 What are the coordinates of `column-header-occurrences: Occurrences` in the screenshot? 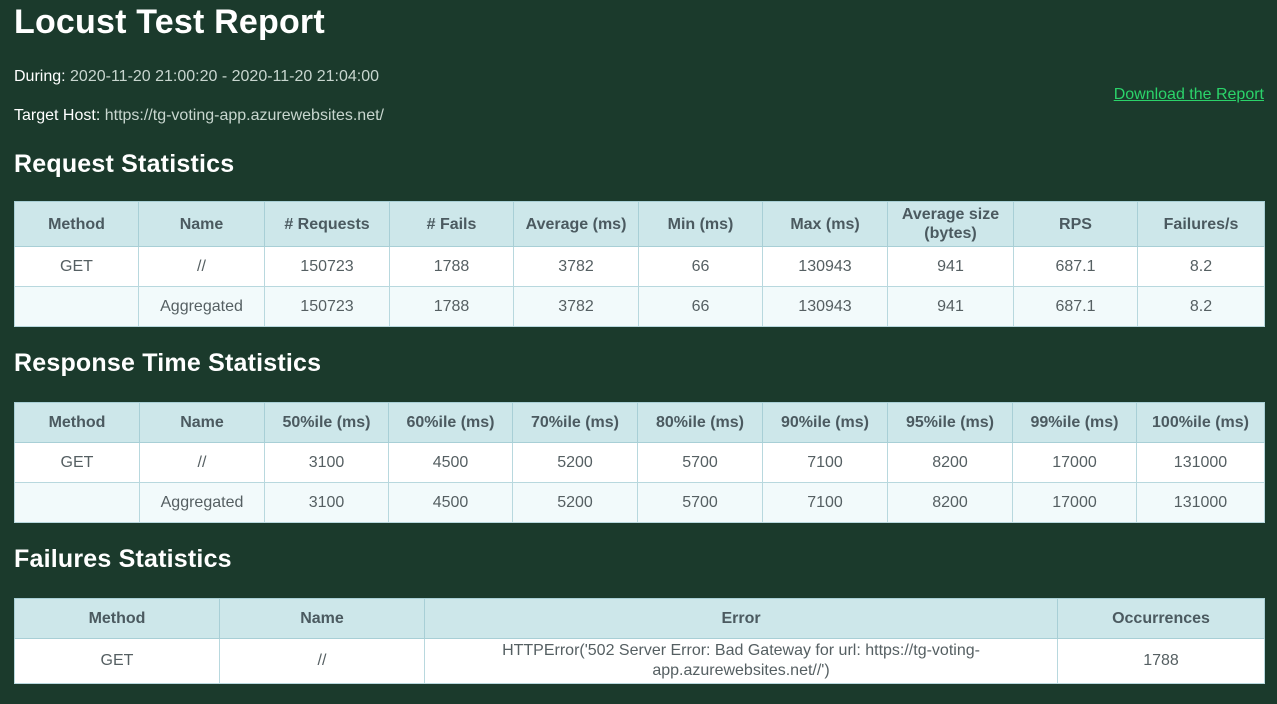 It's located at (1161, 618).